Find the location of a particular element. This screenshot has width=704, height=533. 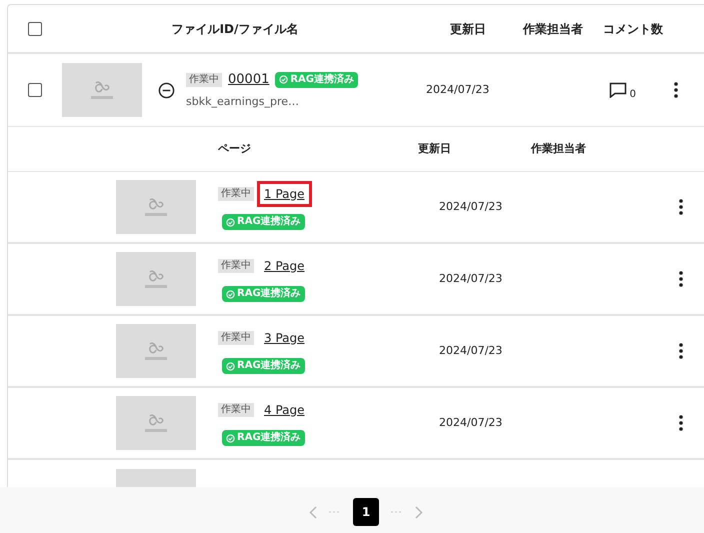

column-header: ファイルID/ファイル名 is located at coordinates (235, 29).